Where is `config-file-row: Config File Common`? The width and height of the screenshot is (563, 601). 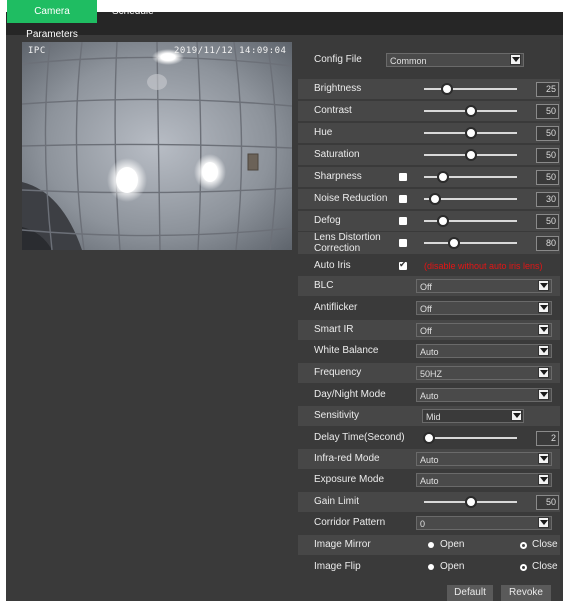 config-file-row: Config File Common is located at coordinates (429, 60).